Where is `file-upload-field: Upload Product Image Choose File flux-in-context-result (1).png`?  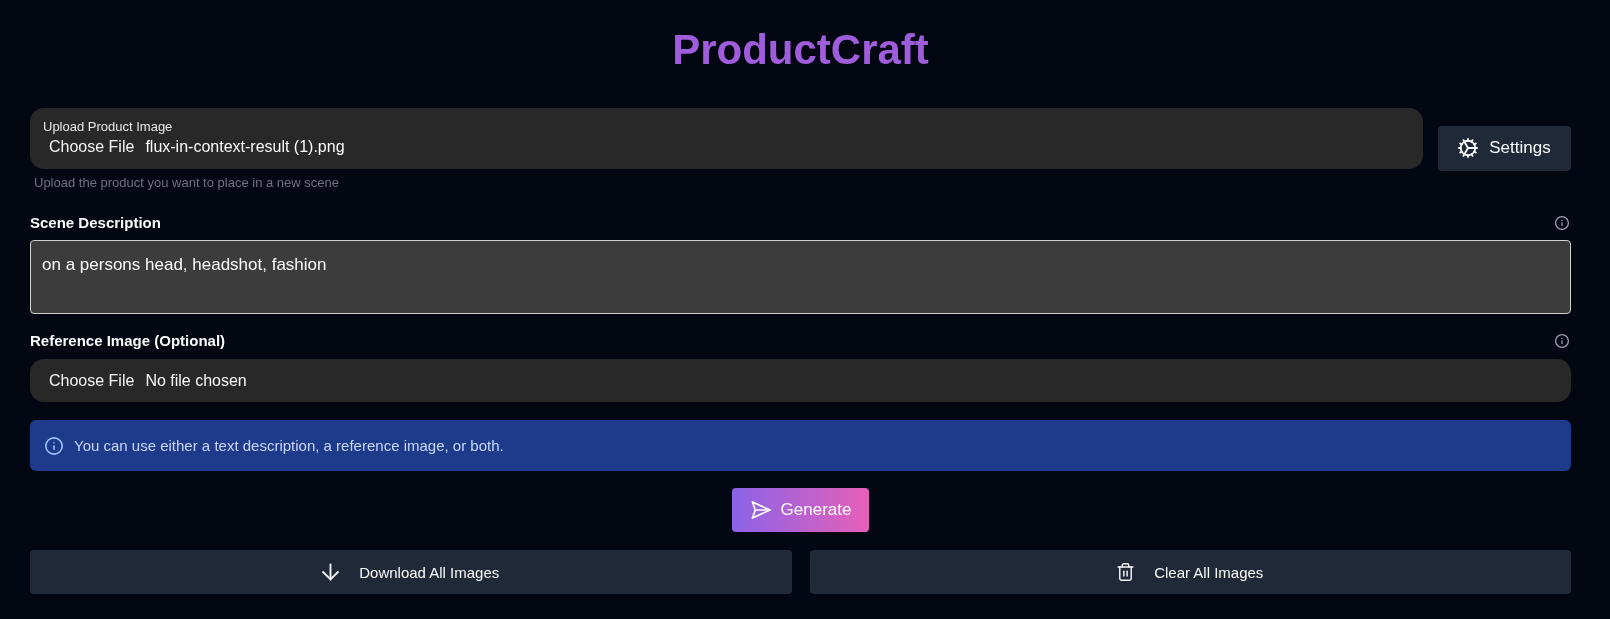 file-upload-field: Upload Product Image Choose File flux-in-context-result (1).png is located at coordinates (726, 138).